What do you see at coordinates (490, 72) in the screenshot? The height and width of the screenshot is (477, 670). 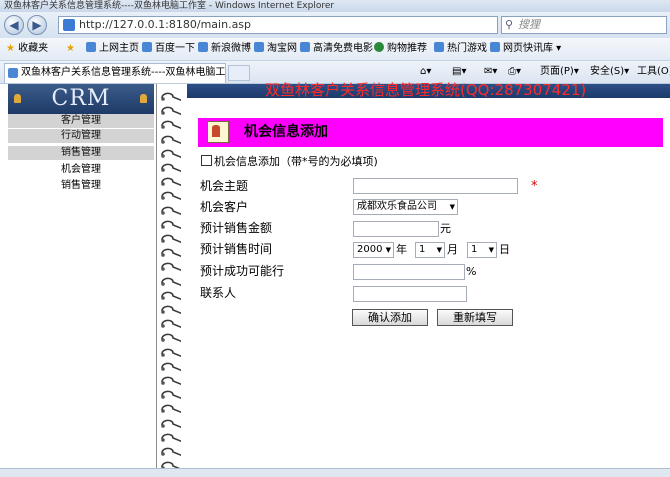 I see `mail-icon: ✉▾` at bounding box center [490, 72].